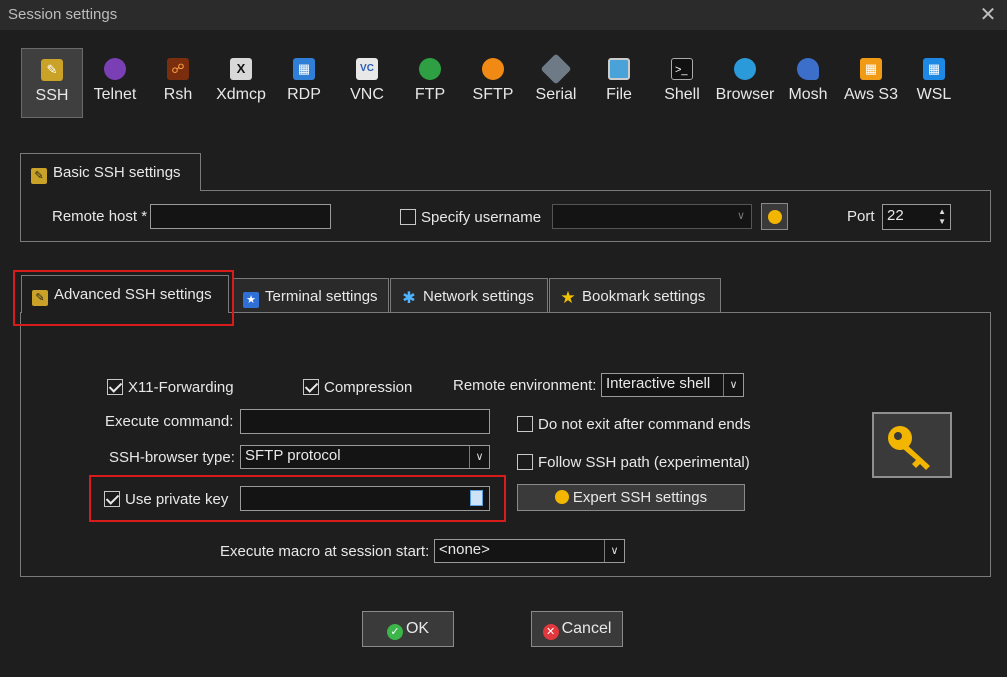 The height and width of the screenshot is (677, 1007). I want to click on close-icon: ✕, so click(988, 15).